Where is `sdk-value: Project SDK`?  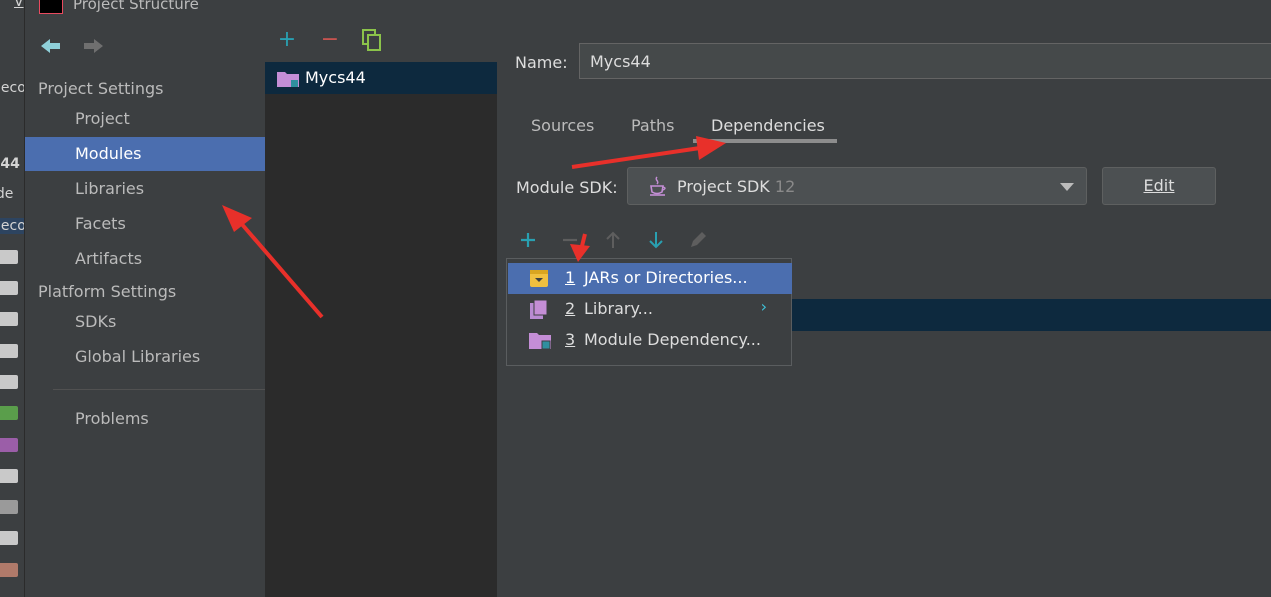 sdk-value: Project SDK is located at coordinates (723, 186).